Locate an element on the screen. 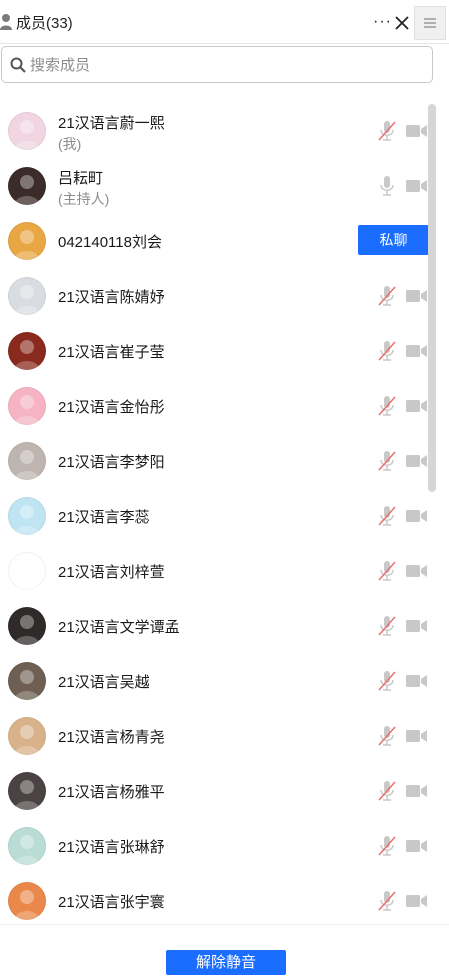 Image resolution: width=449 pixels, height=977 pixels. member-name: 21汉语言张琳舒 is located at coordinates (111, 847).